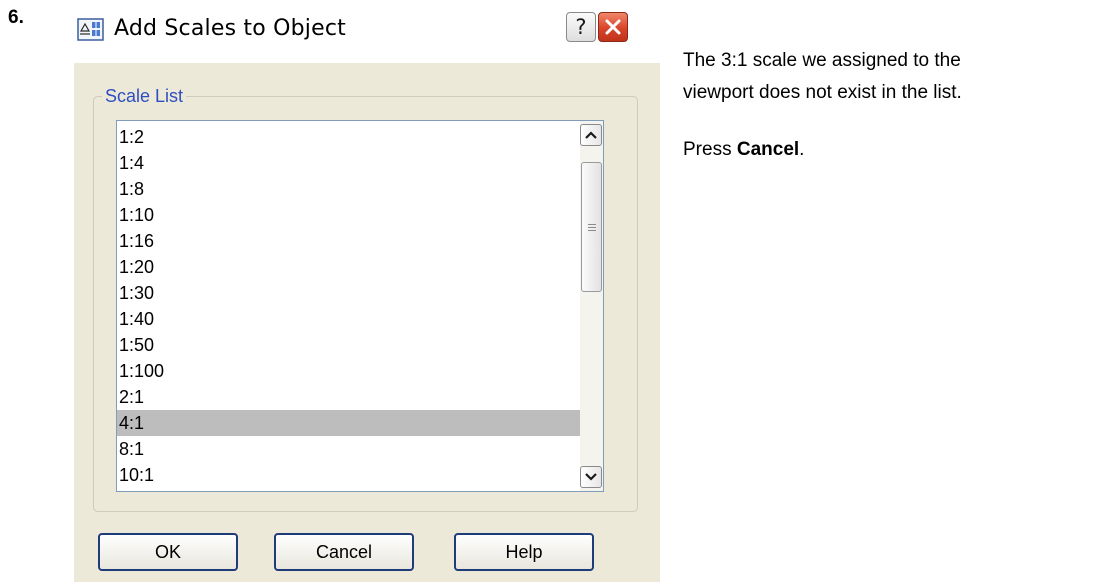  What do you see at coordinates (348, 241) in the screenshot?
I see `scale-list-item: 1:16` at bounding box center [348, 241].